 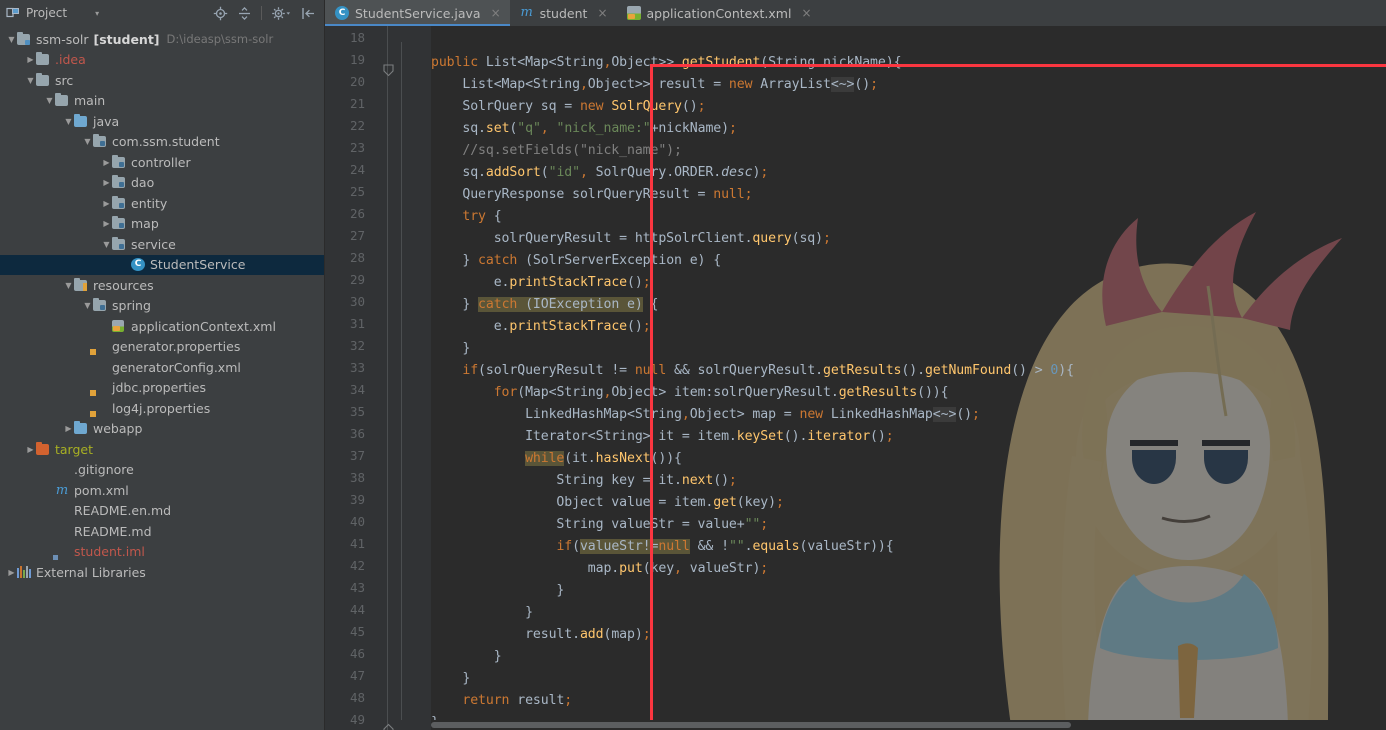 I want to click on tree-item-pom-xml: m pom.xml, so click(x=162, y=490).